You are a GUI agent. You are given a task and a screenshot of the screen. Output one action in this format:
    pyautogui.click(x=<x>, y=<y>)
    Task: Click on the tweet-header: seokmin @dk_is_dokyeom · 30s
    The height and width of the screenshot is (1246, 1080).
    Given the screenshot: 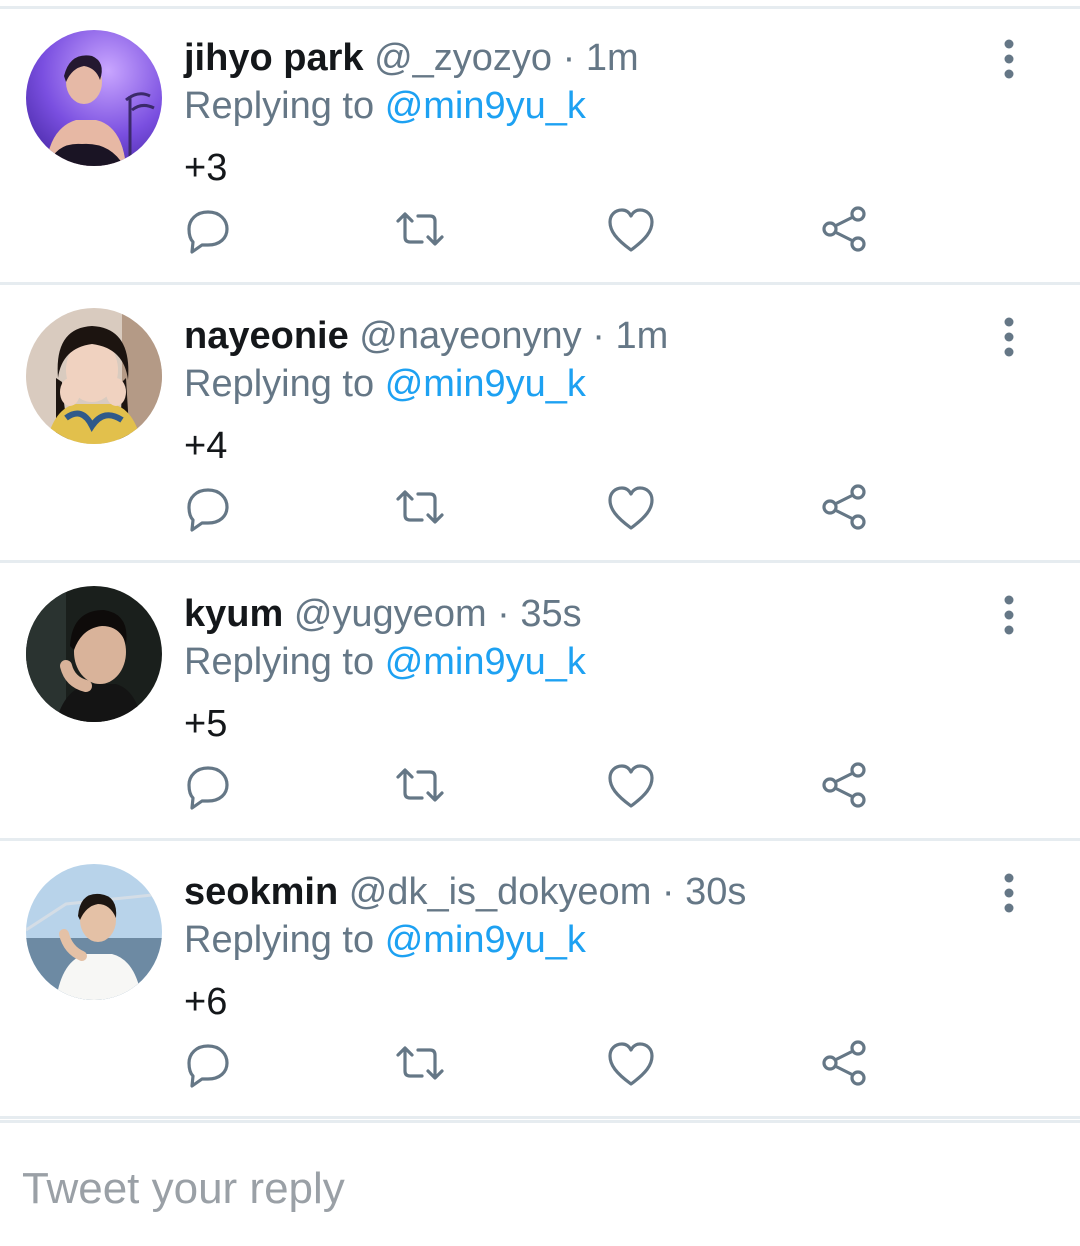 What is the action you would take?
    pyautogui.click(x=465, y=892)
    